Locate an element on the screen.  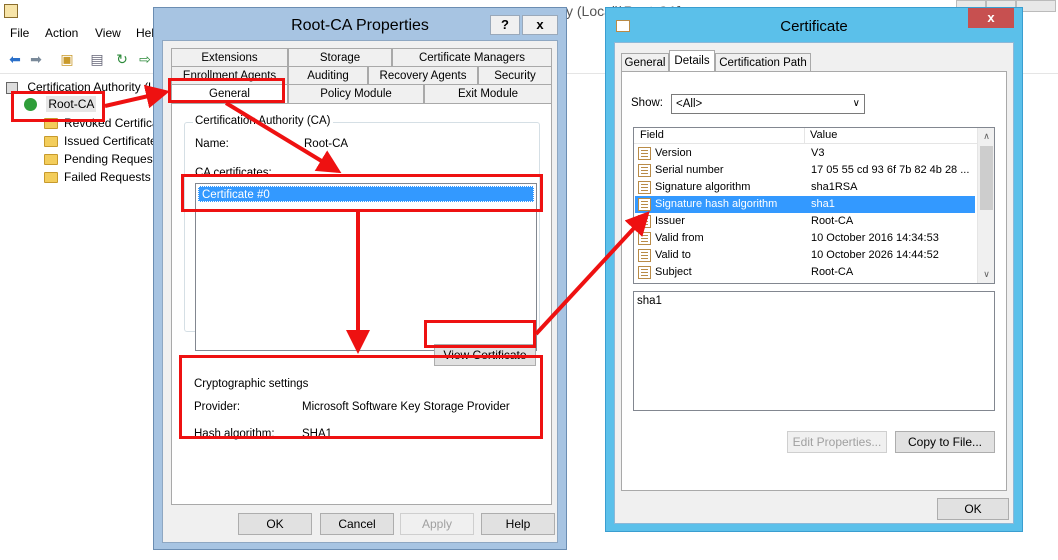
arrow-view-cert-to-hash-row is located at coordinates (592, 273).